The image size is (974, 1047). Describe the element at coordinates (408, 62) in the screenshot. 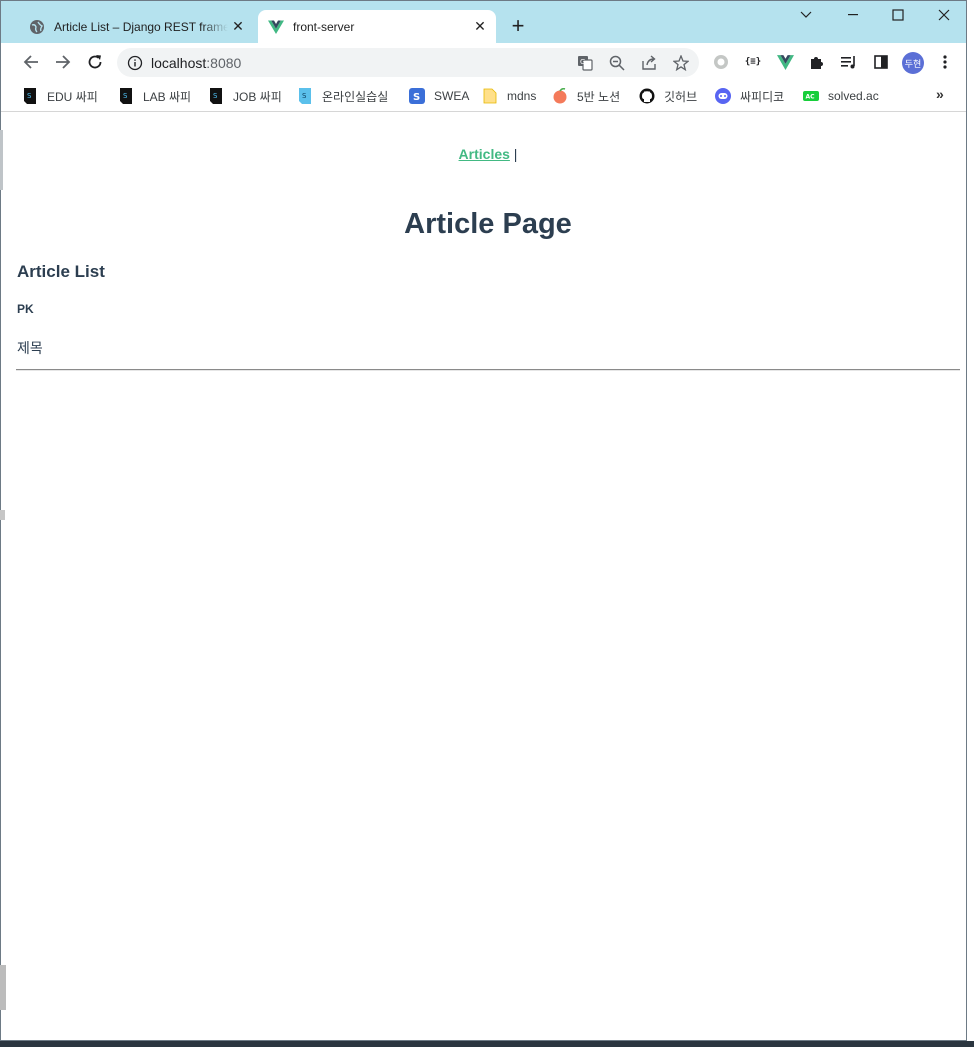

I see `address-bar: localhost:8080 G` at that location.